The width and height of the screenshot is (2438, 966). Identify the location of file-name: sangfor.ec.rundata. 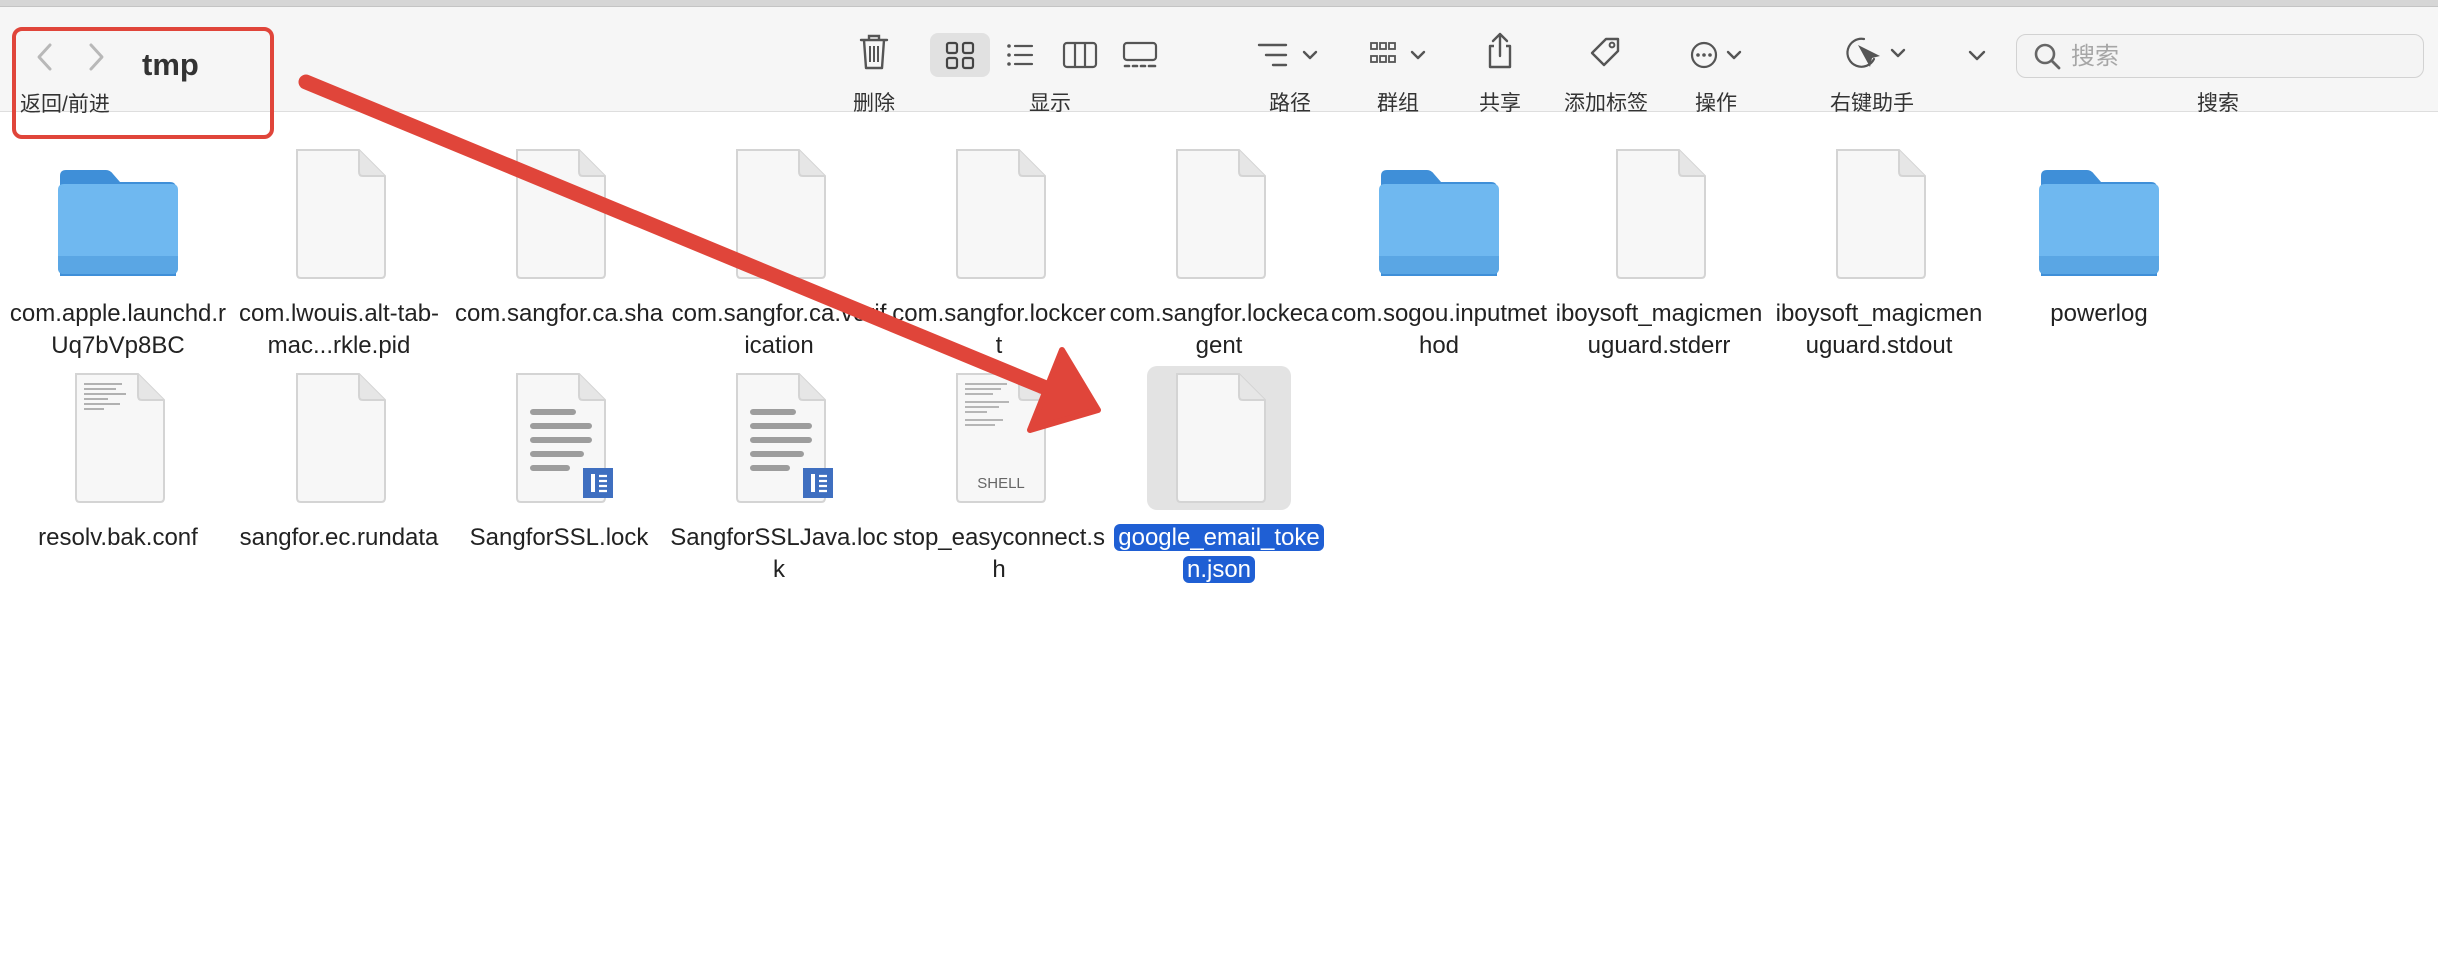
(339, 538).